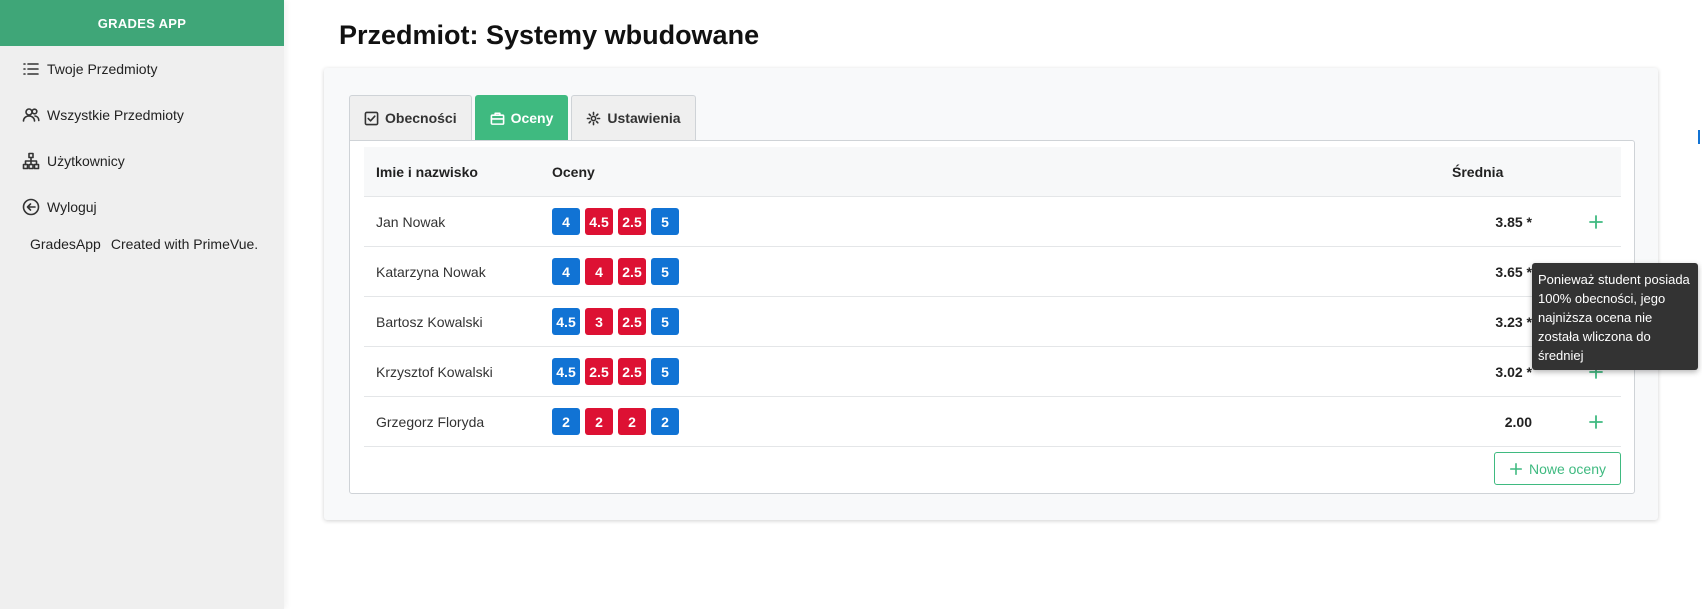  I want to click on list-icon, so click(31, 69).